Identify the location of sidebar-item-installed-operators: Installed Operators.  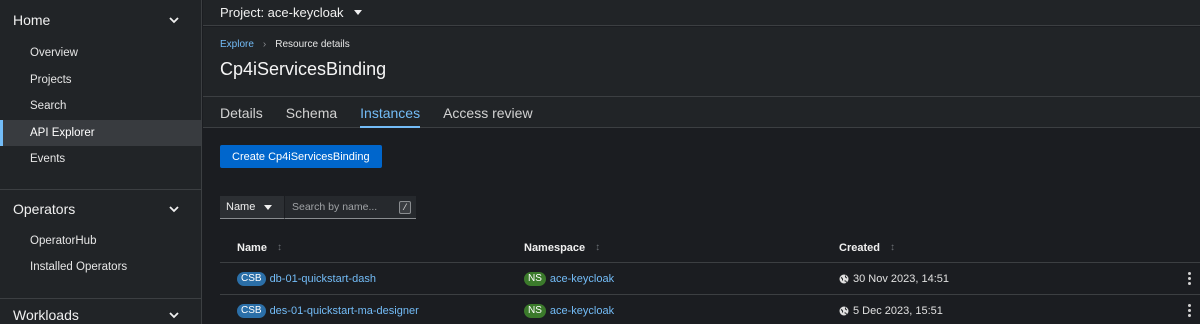
(100, 267).